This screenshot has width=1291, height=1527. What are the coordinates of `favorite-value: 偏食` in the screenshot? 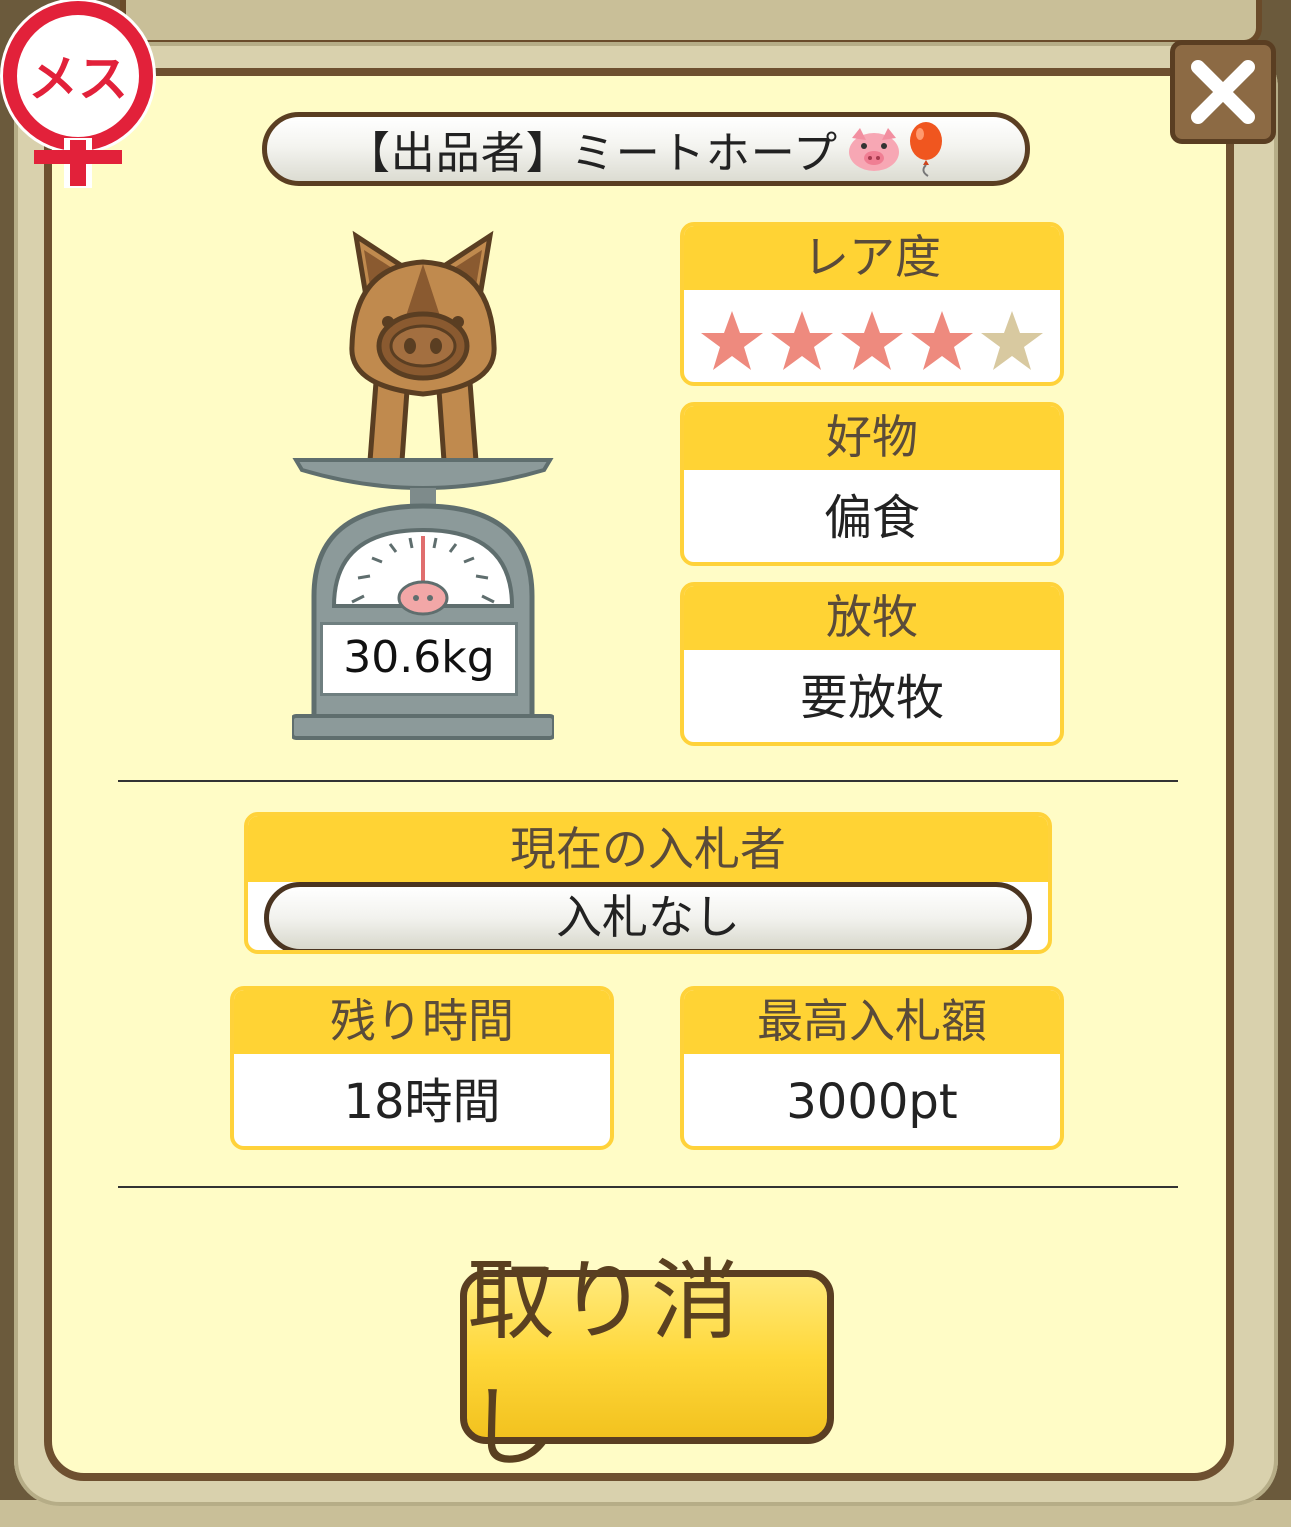 It's located at (871, 518).